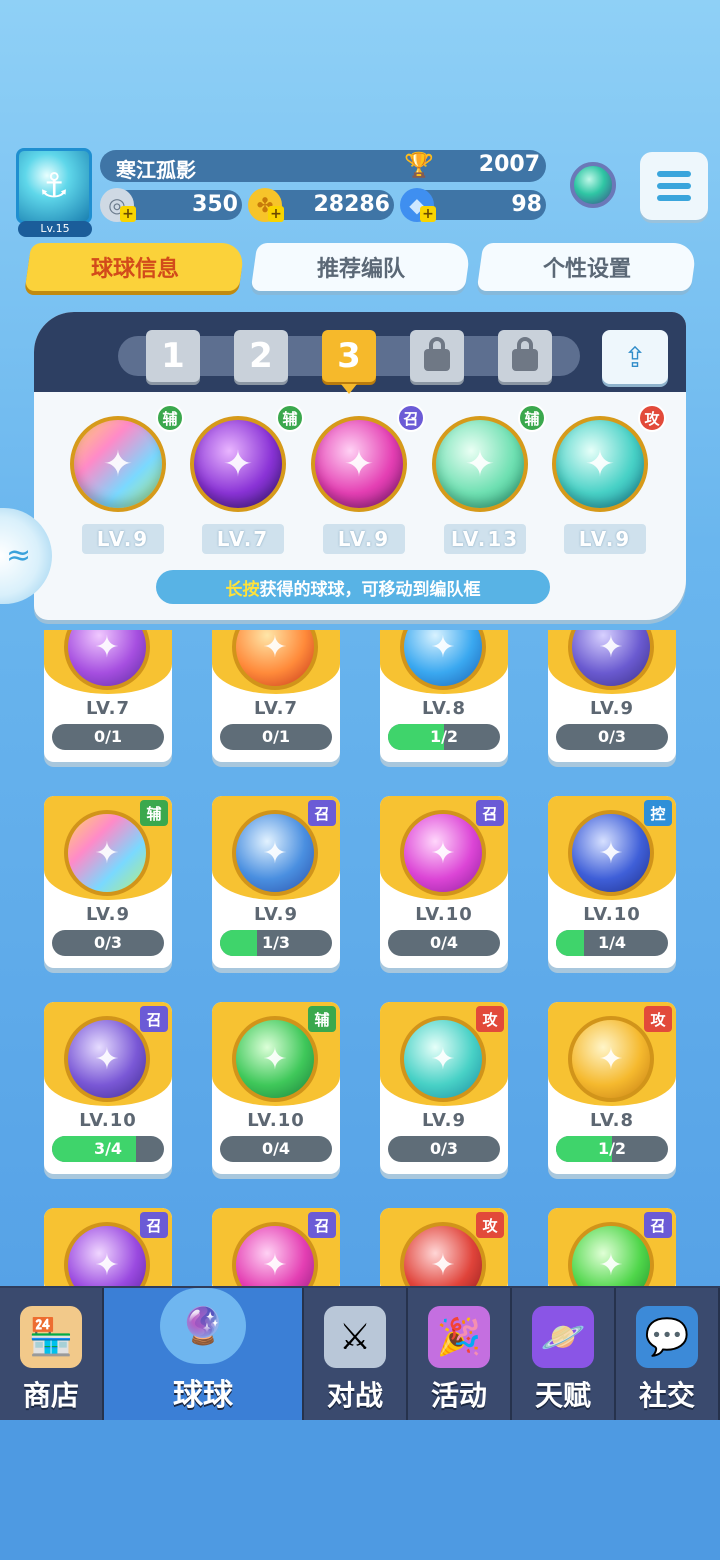 The image size is (720, 1560). I want to click on butterfly-icon: ✦, so click(107, 647).